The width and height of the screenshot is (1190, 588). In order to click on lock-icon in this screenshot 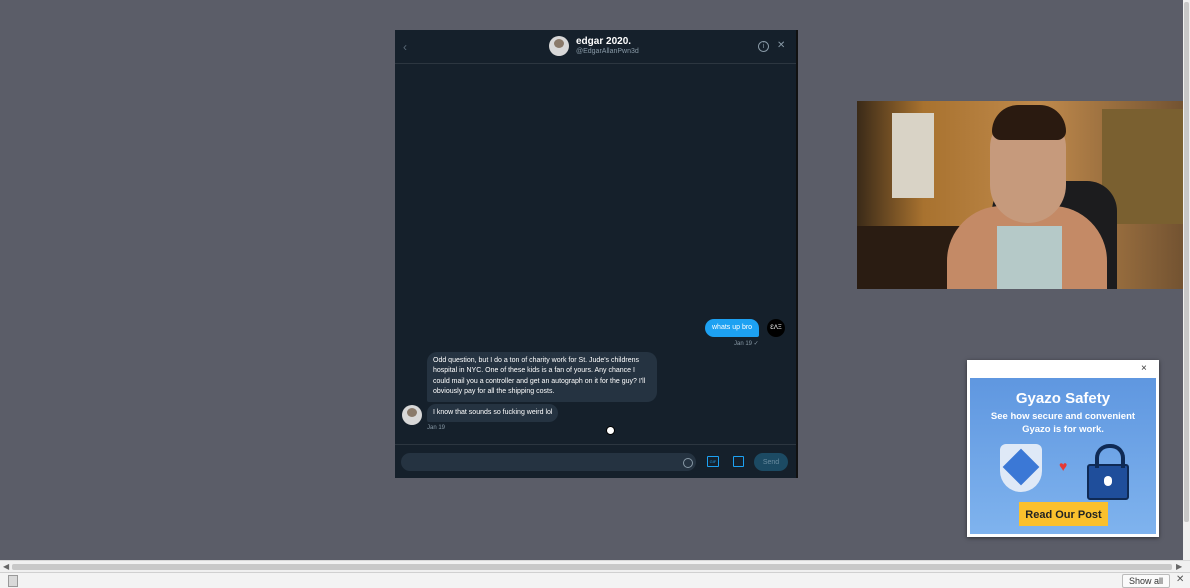, I will do `click(1108, 472)`.